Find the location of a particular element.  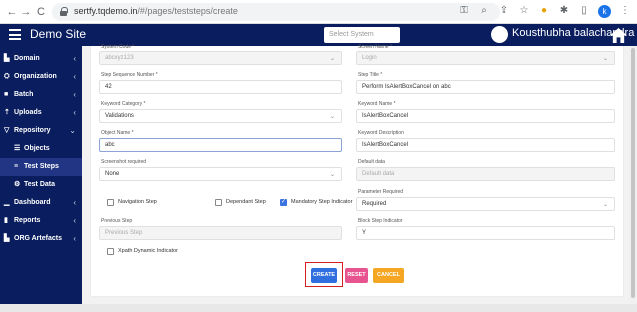

back-arrow-icon: ← is located at coordinates (12, 12).